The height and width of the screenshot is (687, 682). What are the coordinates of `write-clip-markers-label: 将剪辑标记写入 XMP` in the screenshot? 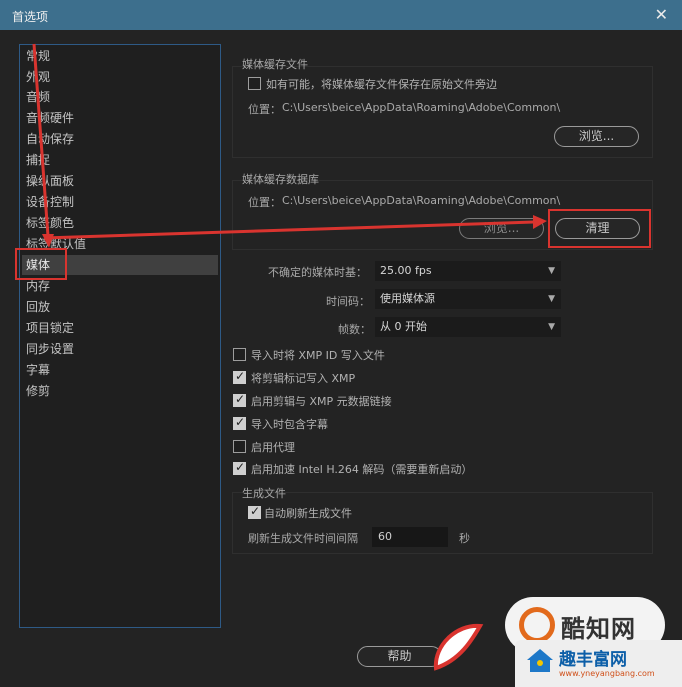 It's located at (303, 378).